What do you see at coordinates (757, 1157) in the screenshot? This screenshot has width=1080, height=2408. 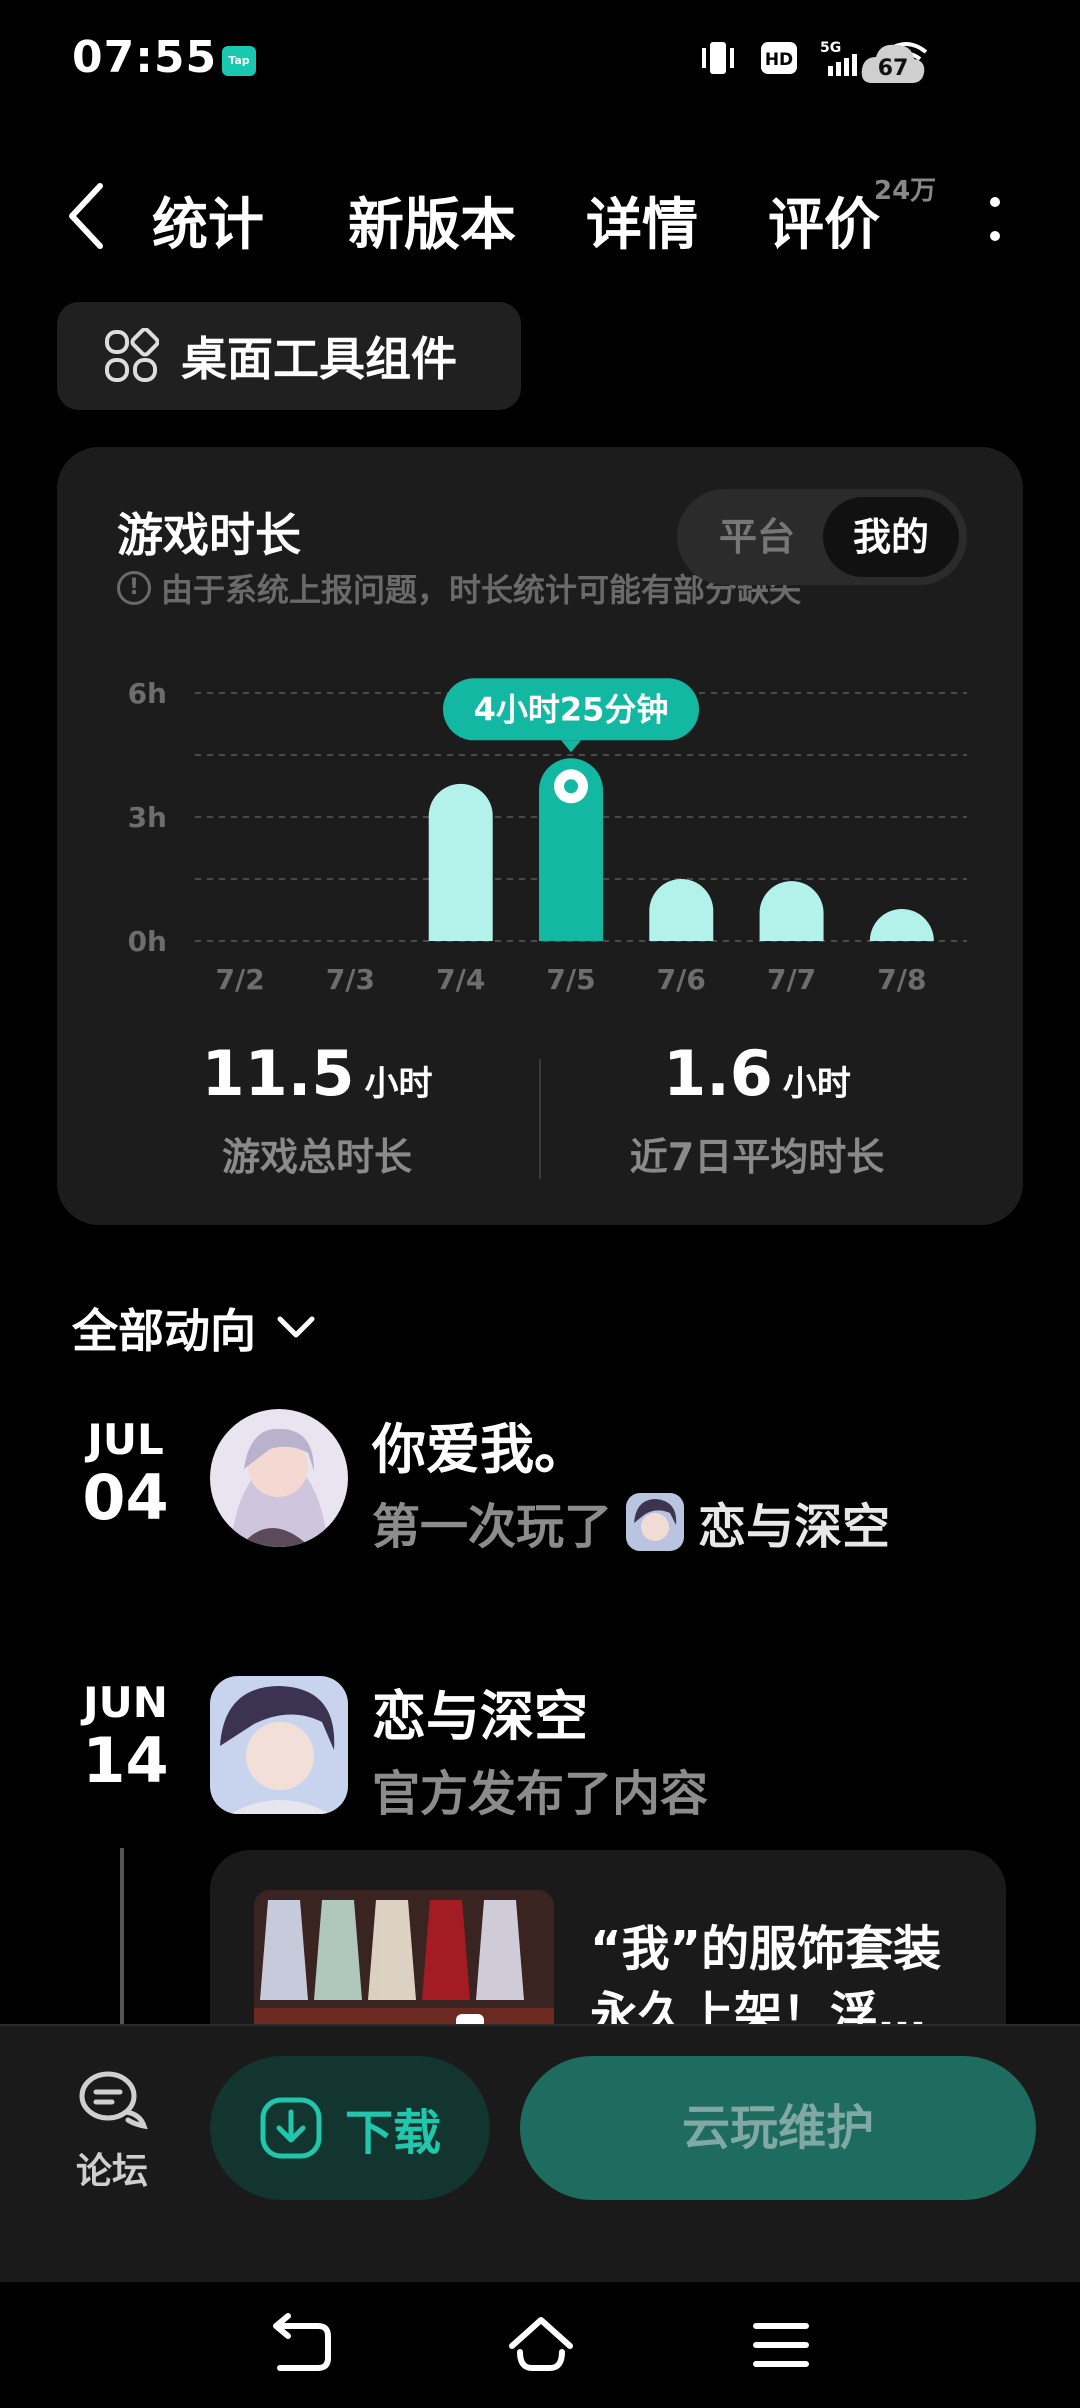 I see `average-label: 近7日平均时长` at bounding box center [757, 1157].